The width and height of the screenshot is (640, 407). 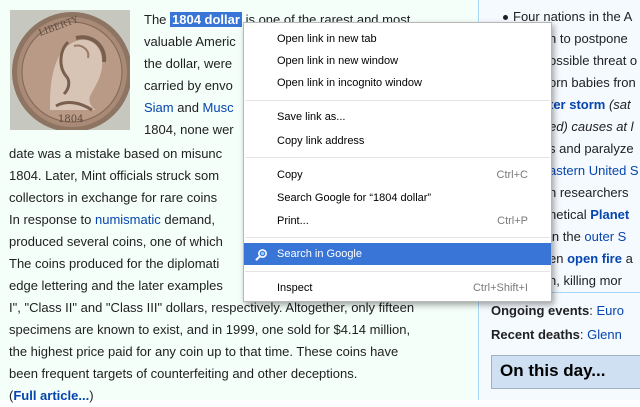 What do you see at coordinates (609, 310) in the screenshot?
I see `ongoing-event-link: Euro` at bounding box center [609, 310].